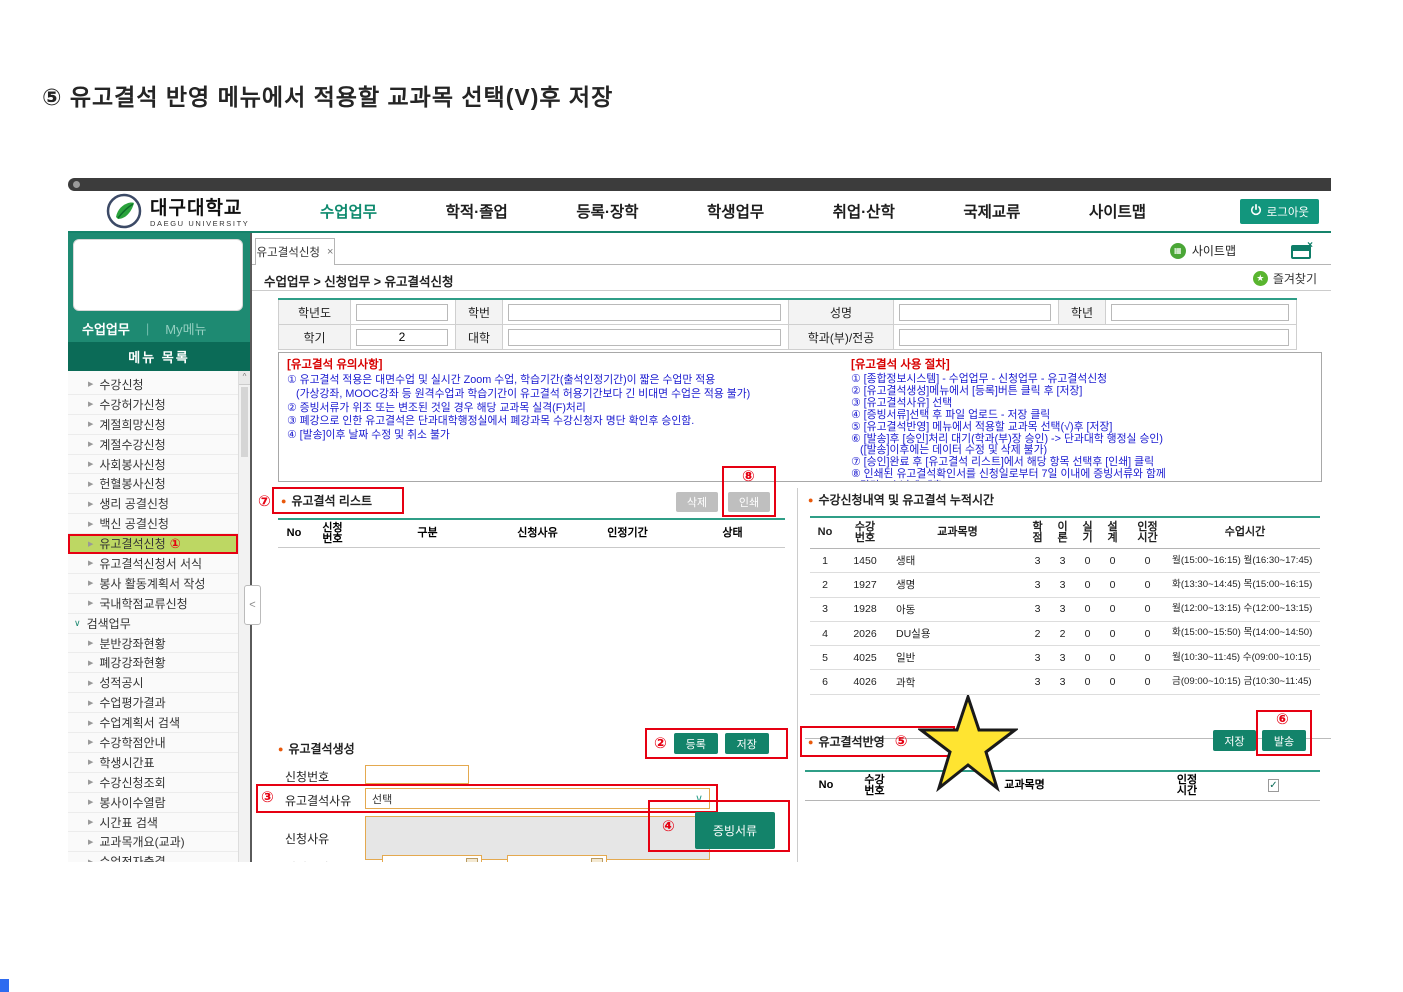  I want to click on tab-absence-apply: 유고결석신청 ×, so click(295, 251).